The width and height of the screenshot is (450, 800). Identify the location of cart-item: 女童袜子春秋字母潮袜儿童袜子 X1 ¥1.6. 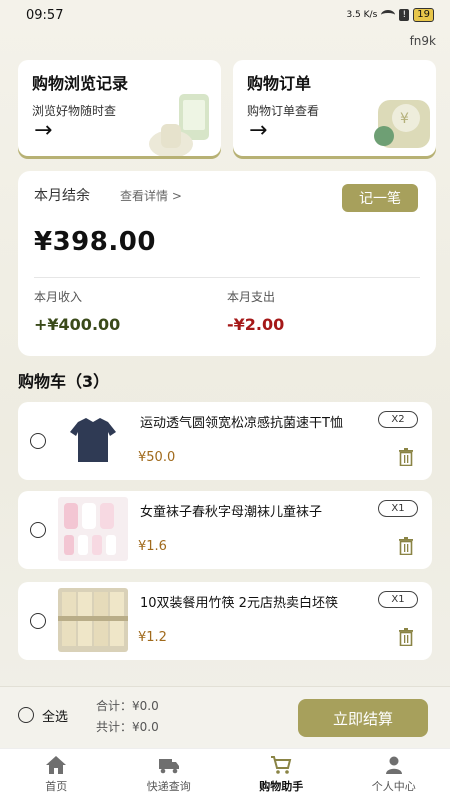
(225, 530).